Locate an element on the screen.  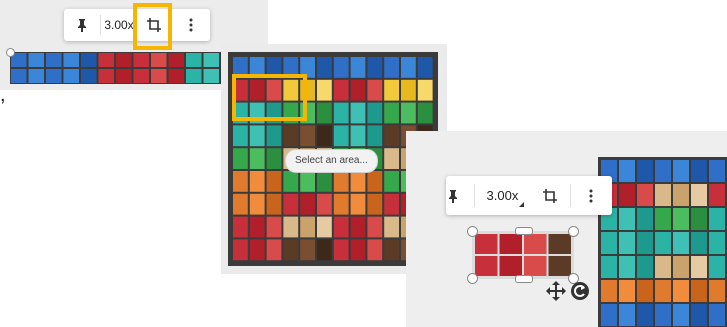
crop-button is located at coordinates (549, 195).